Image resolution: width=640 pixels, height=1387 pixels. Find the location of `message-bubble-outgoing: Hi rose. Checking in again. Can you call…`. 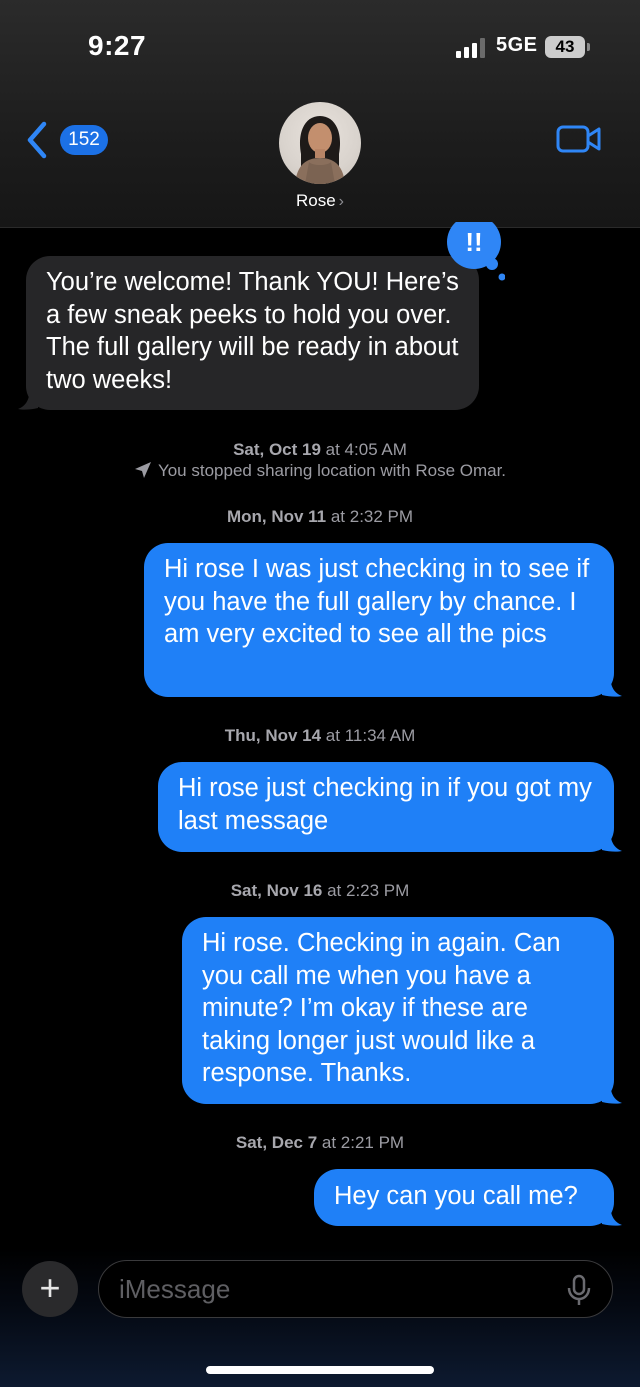

message-bubble-outgoing: Hi rose. Checking in again. Can you call… is located at coordinates (398, 1010).